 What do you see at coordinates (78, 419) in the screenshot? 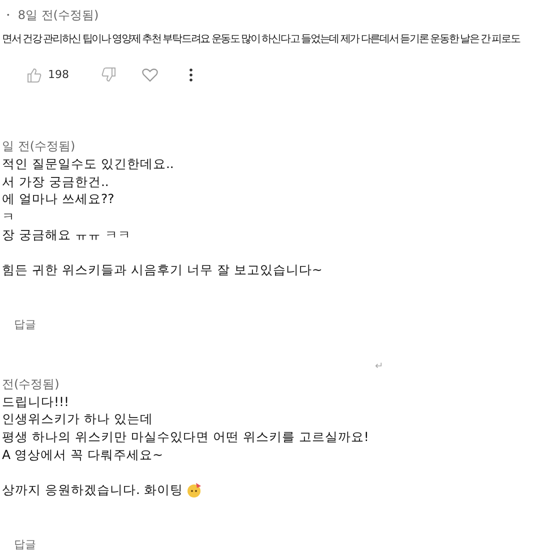
I see `comment-text: 인생위스키가 하나 있는데` at bounding box center [78, 419].